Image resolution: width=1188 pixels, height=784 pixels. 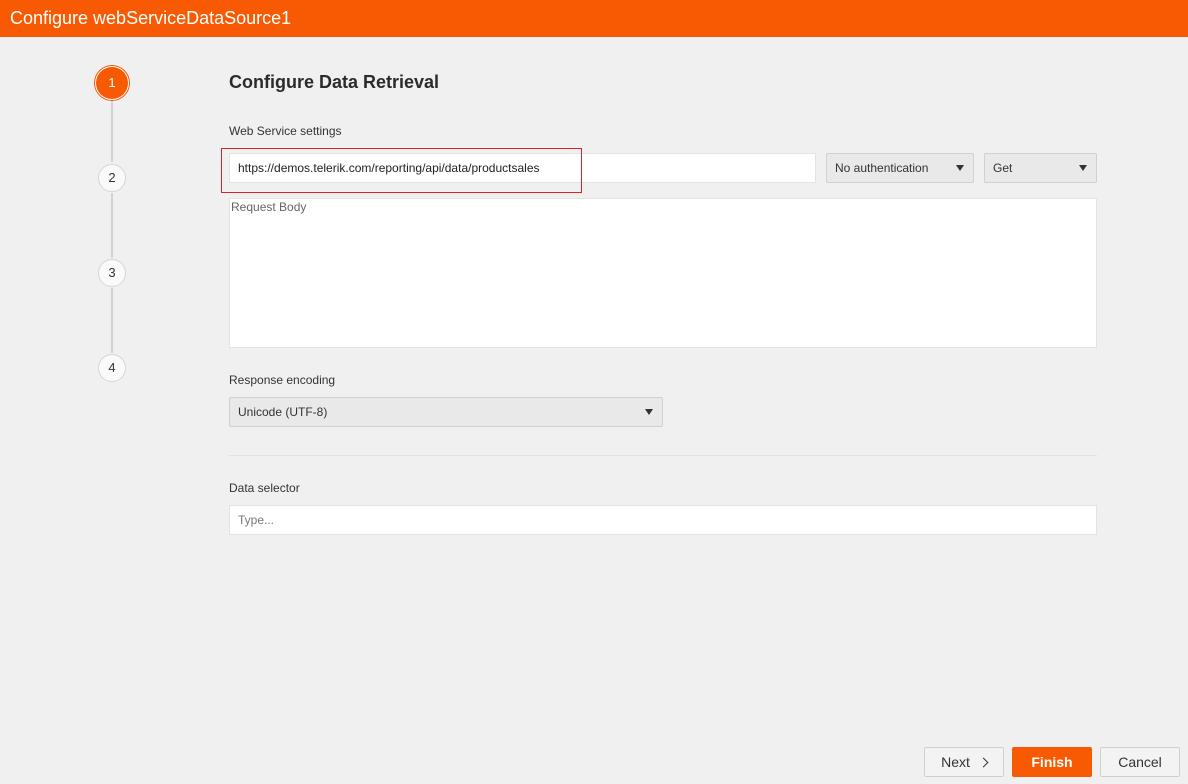 What do you see at coordinates (1052, 762) in the screenshot?
I see `finish-button: Finish` at bounding box center [1052, 762].